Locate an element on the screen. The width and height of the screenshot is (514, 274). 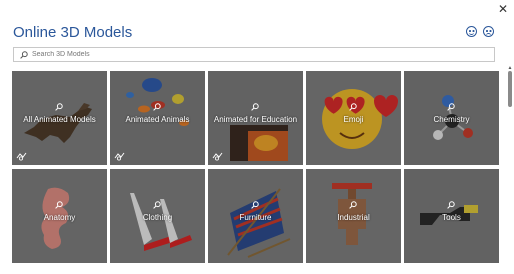
tile-anatomy: Anatomy is located at coordinates (59, 216).